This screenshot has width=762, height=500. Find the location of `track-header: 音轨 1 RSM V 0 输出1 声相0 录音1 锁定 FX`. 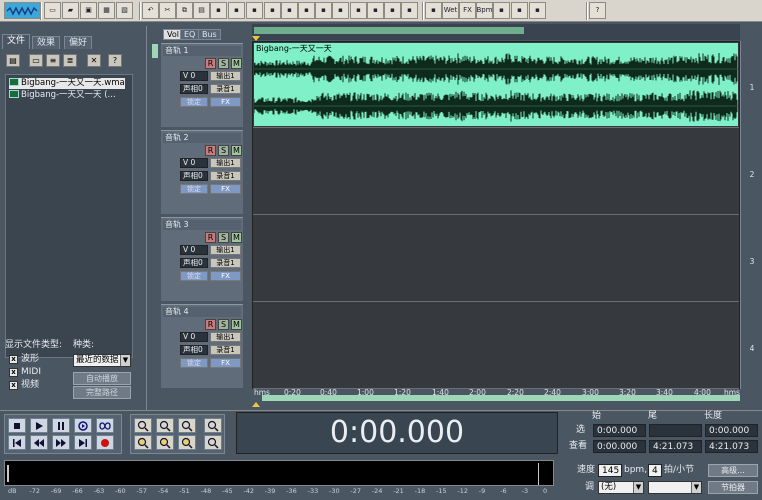

track-header: 音轨 1 RSM V 0 输出1 声相0 录音1 锁定 FX is located at coordinates (202, 85).